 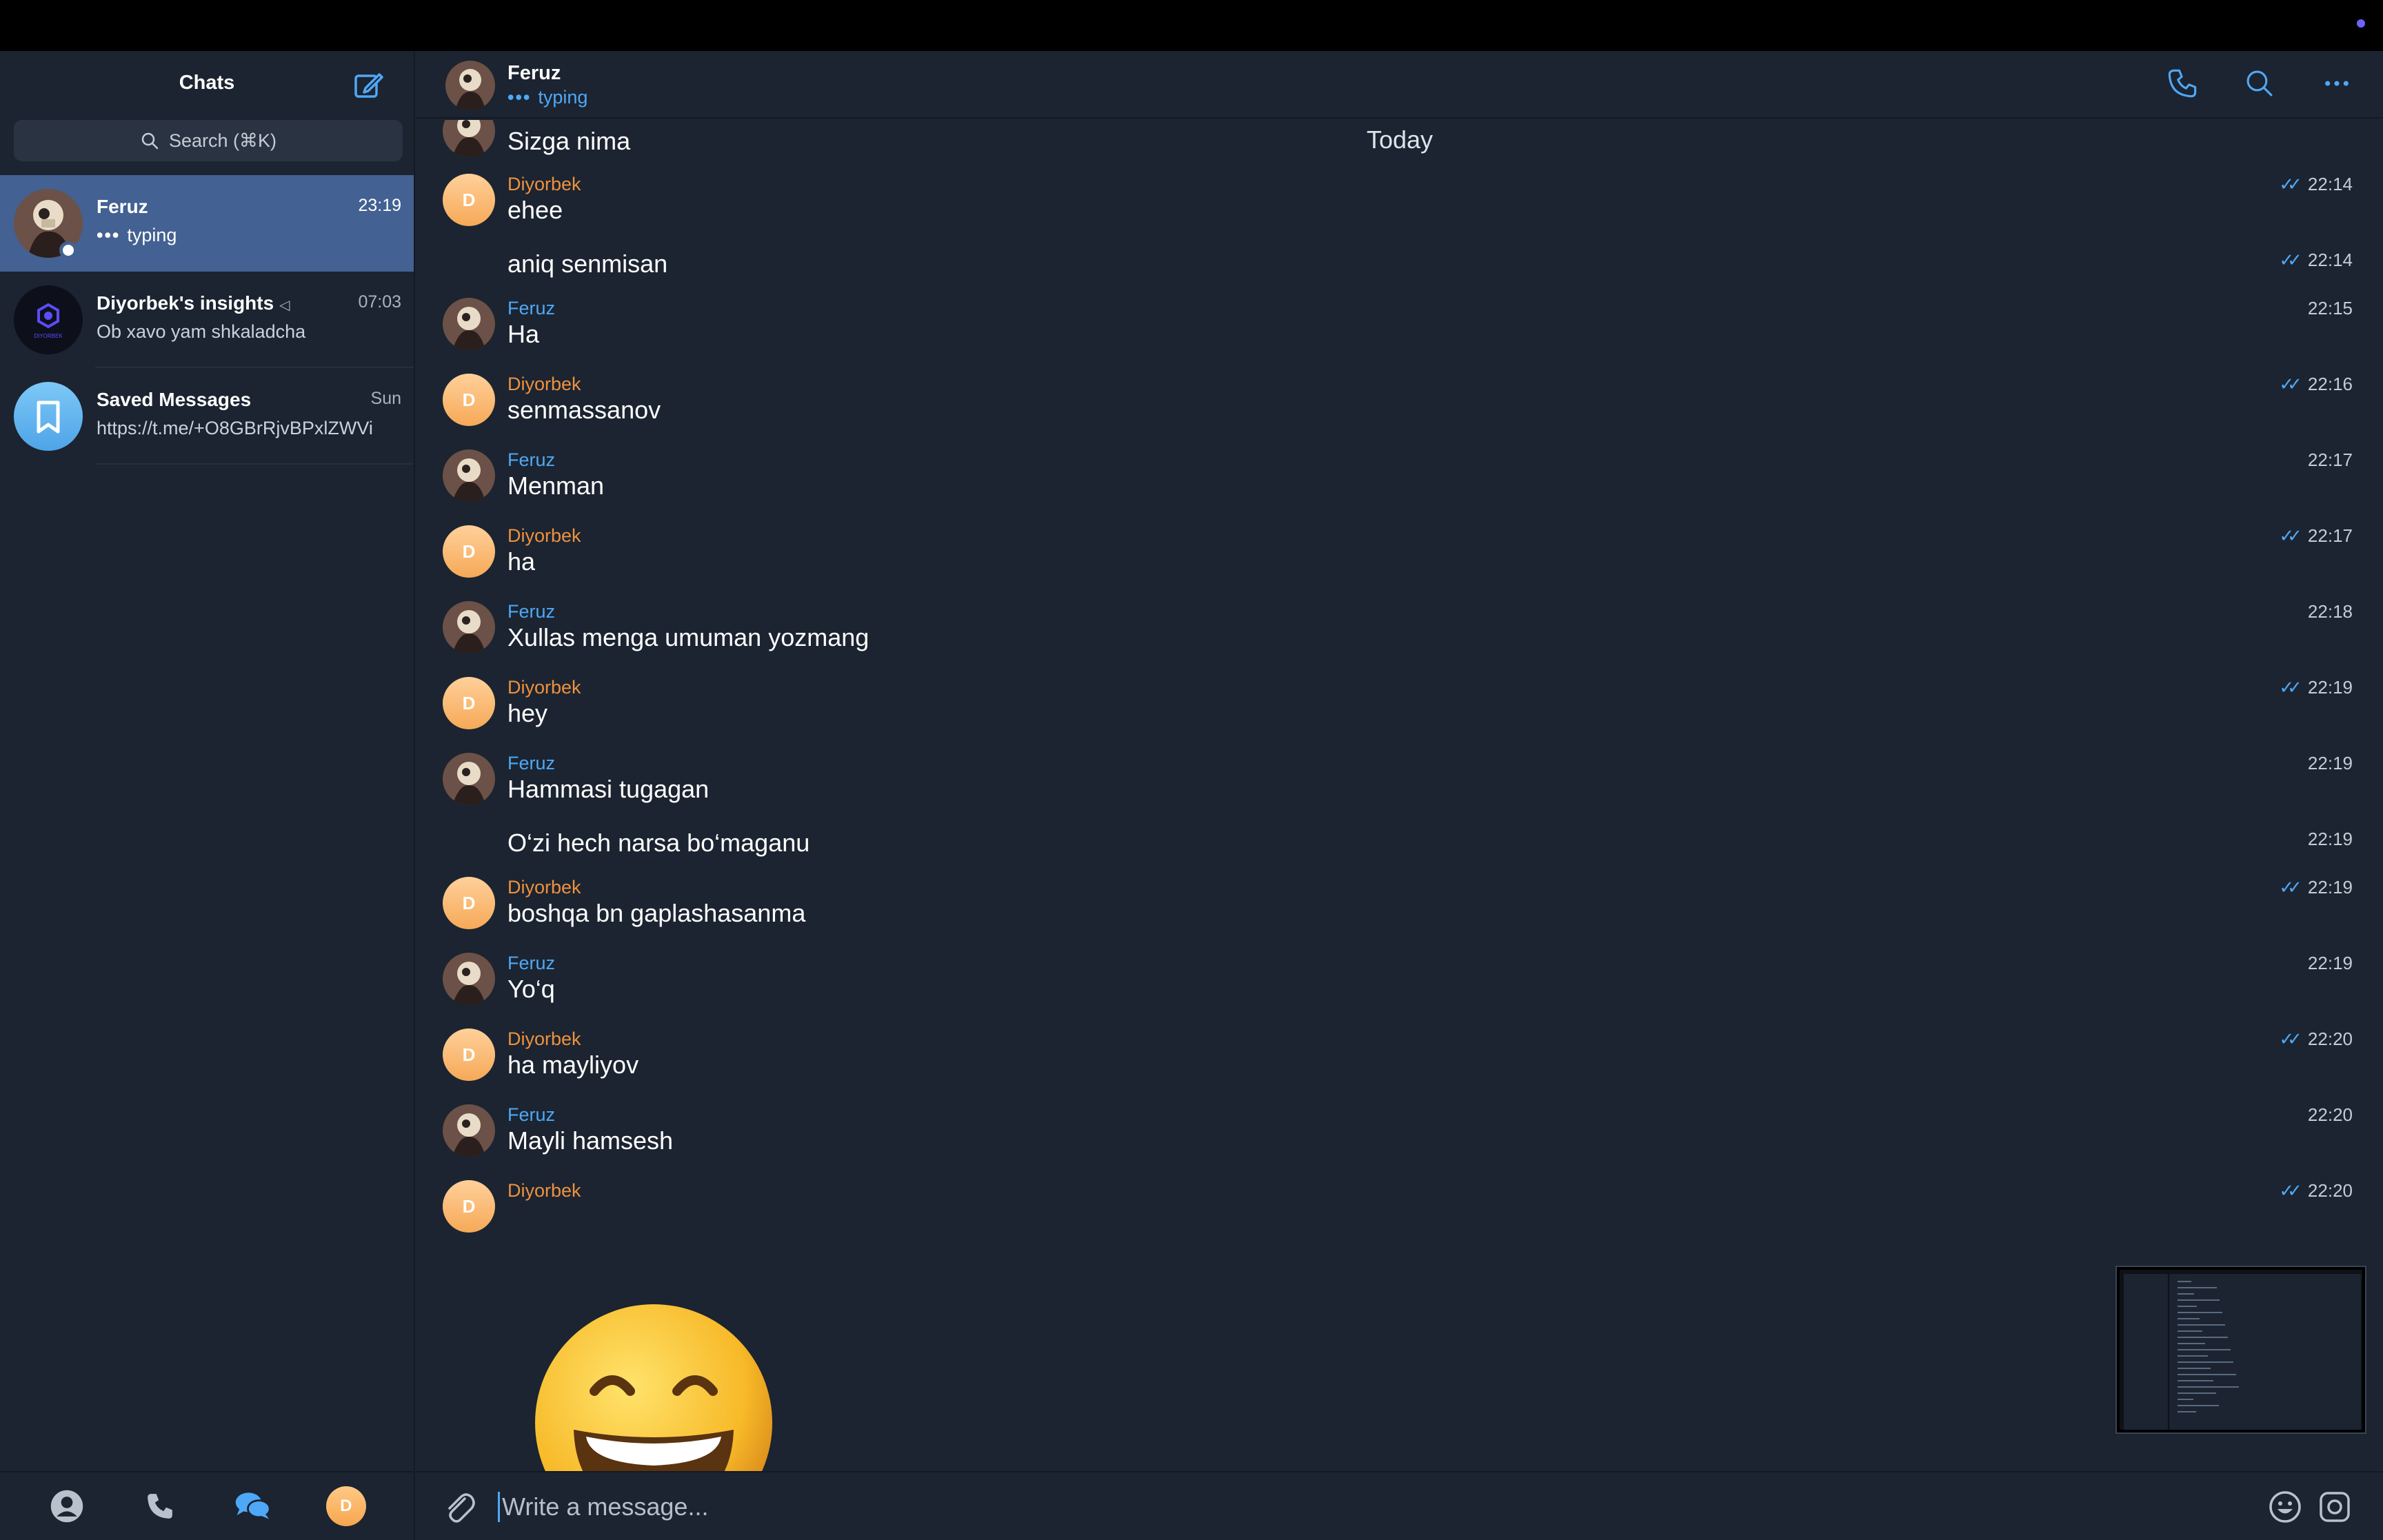 What do you see at coordinates (535, 210) in the screenshot?
I see `message-text: ehee` at bounding box center [535, 210].